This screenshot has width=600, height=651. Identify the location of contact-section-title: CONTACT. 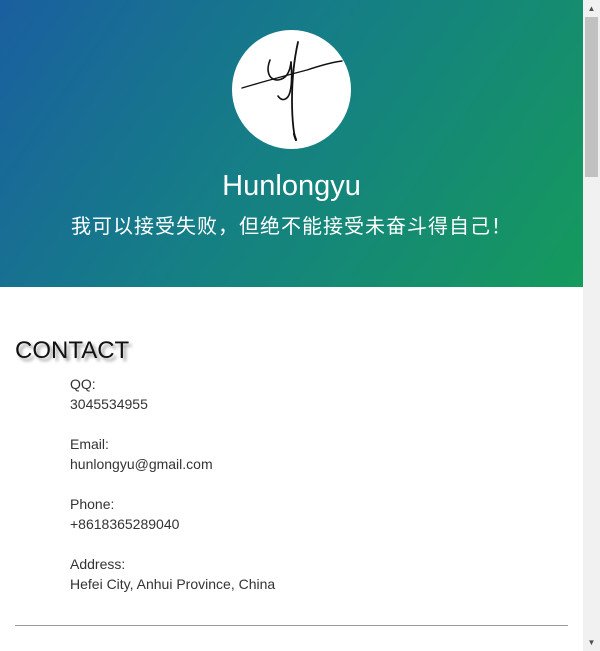
(72, 350).